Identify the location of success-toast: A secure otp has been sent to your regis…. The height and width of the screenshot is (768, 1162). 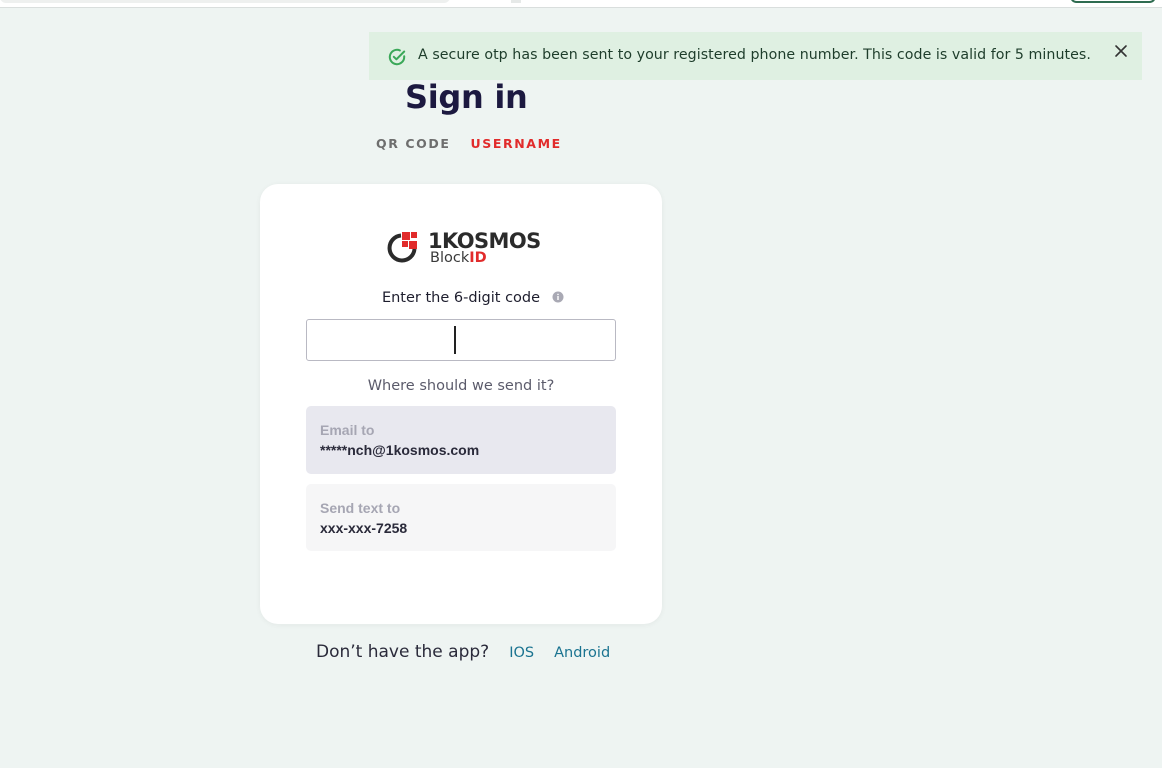
(755, 56).